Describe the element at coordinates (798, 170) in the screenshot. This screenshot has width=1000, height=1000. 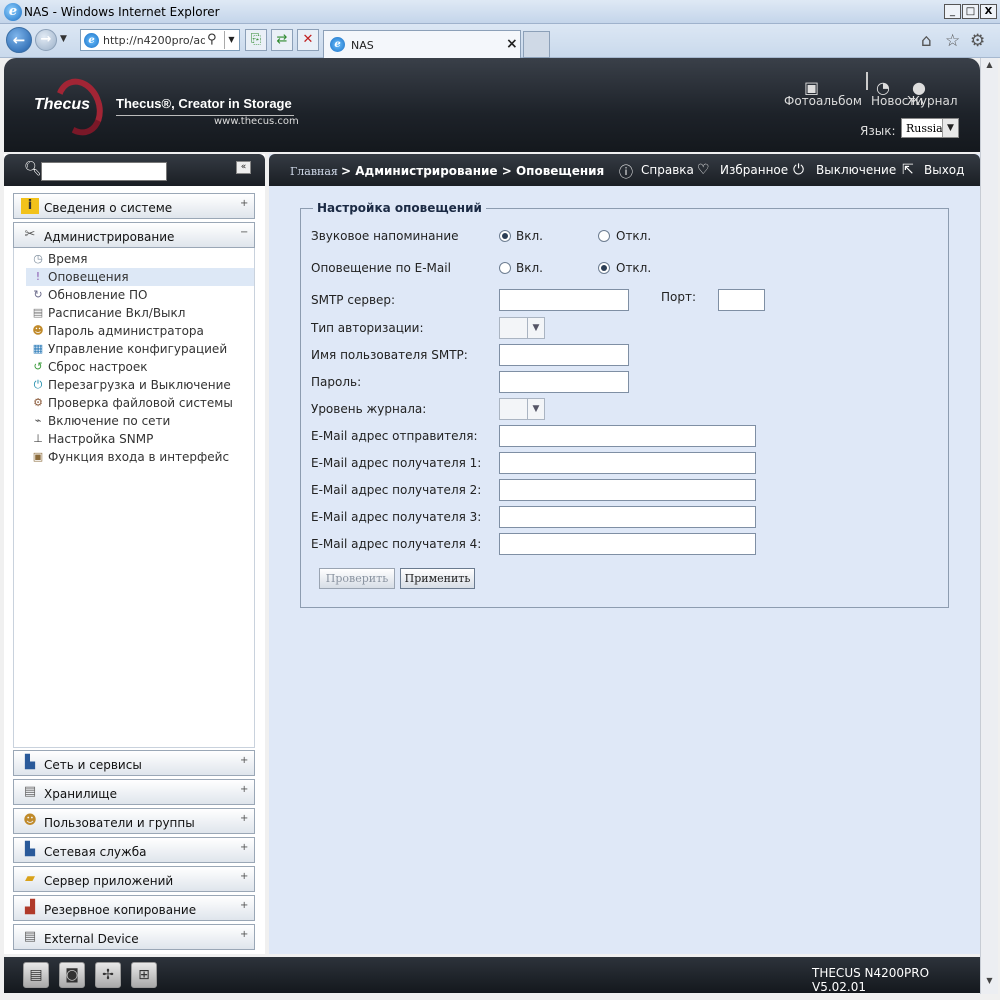
I see `shutdown-icon: ⏻` at that location.